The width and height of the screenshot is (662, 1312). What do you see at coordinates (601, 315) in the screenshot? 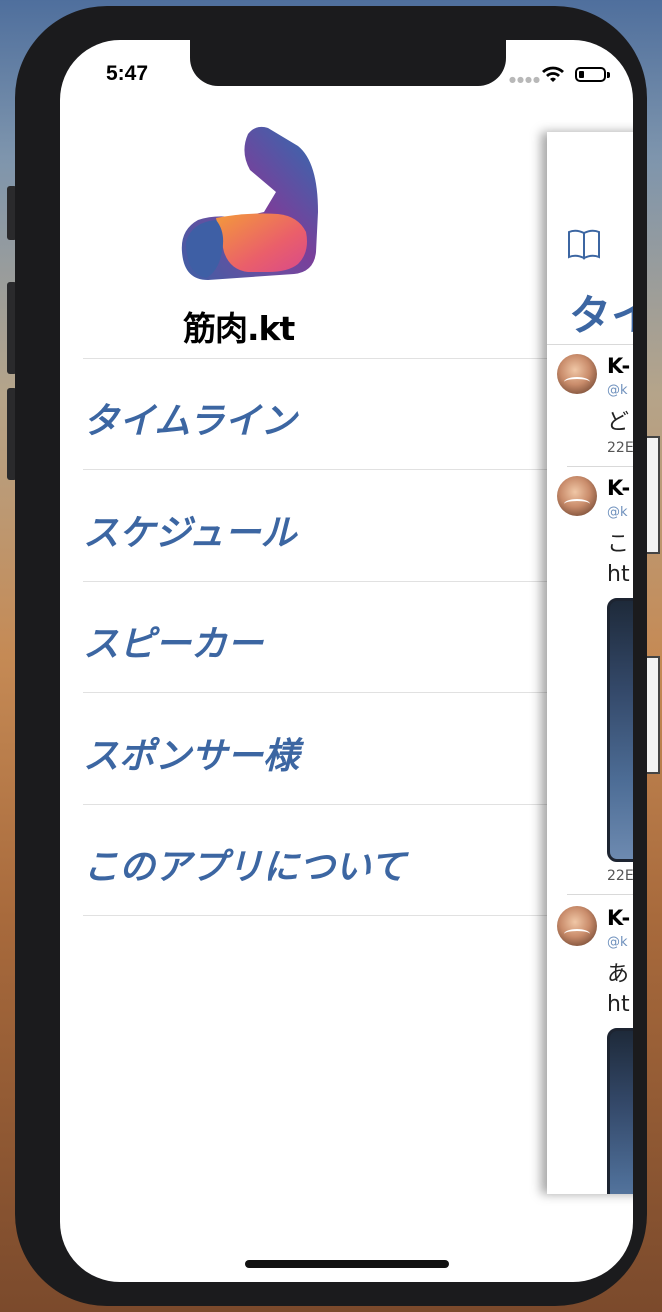
I see `page-title: タイ` at bounding box center [601, 315].